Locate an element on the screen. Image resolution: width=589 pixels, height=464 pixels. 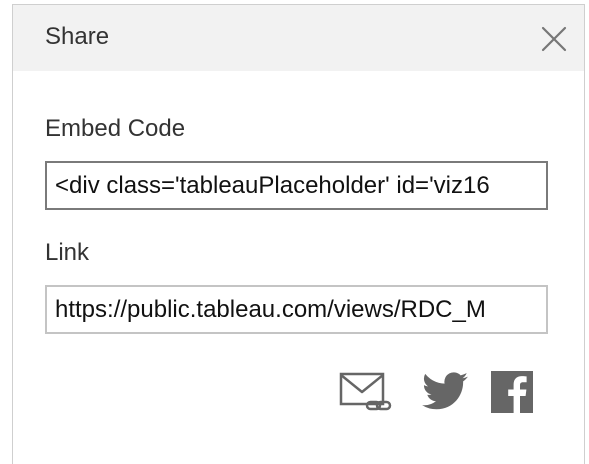
twitter-share-button is located at coordinates (445, 392).